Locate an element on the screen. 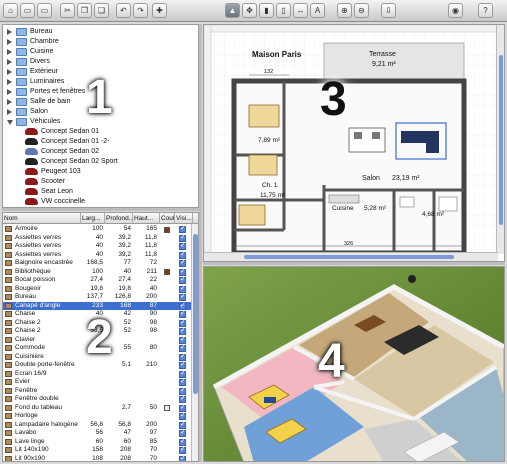 This screenshot has height=464, width=507. new-home-button: ⌂ is located at coordinates (10, 10).